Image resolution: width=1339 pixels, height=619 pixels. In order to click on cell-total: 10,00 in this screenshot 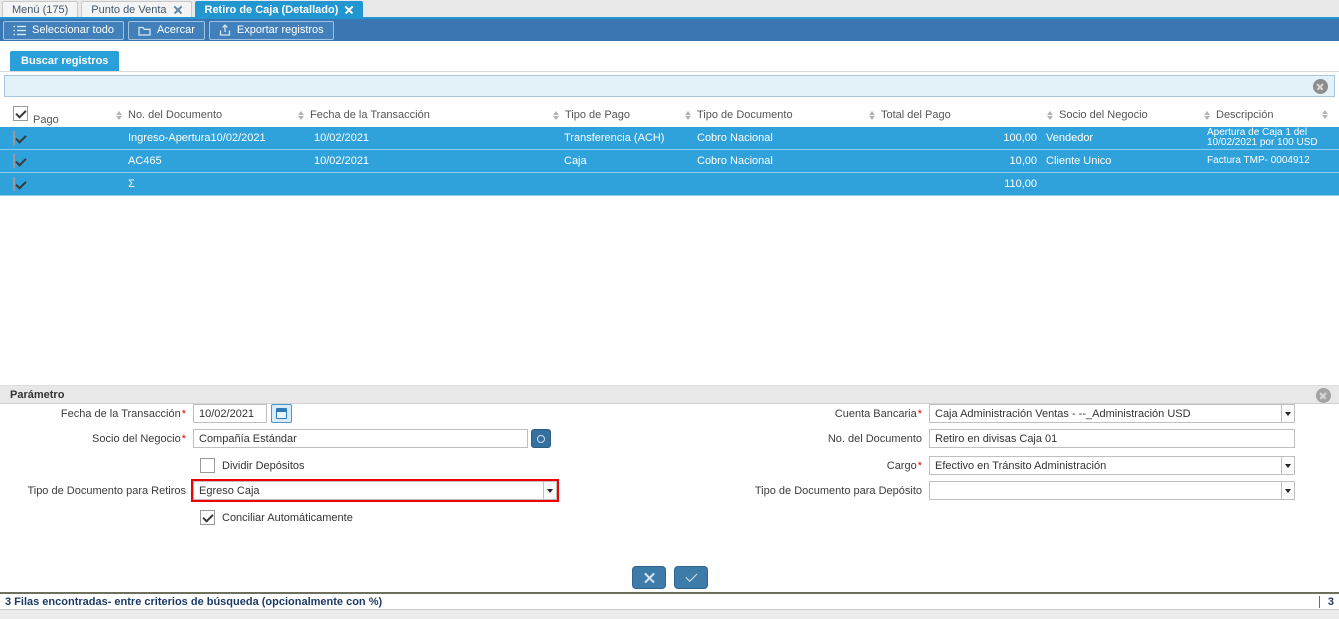, I will do `click(1023, 161)`.